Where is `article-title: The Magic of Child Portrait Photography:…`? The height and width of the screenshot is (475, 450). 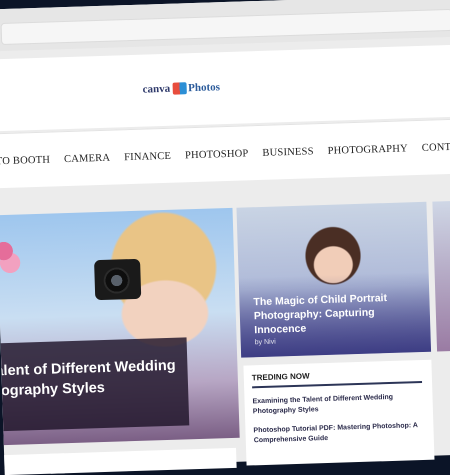 article-title: The Magic of Child Portrait Photography:… is located at coordinates (338, 313).